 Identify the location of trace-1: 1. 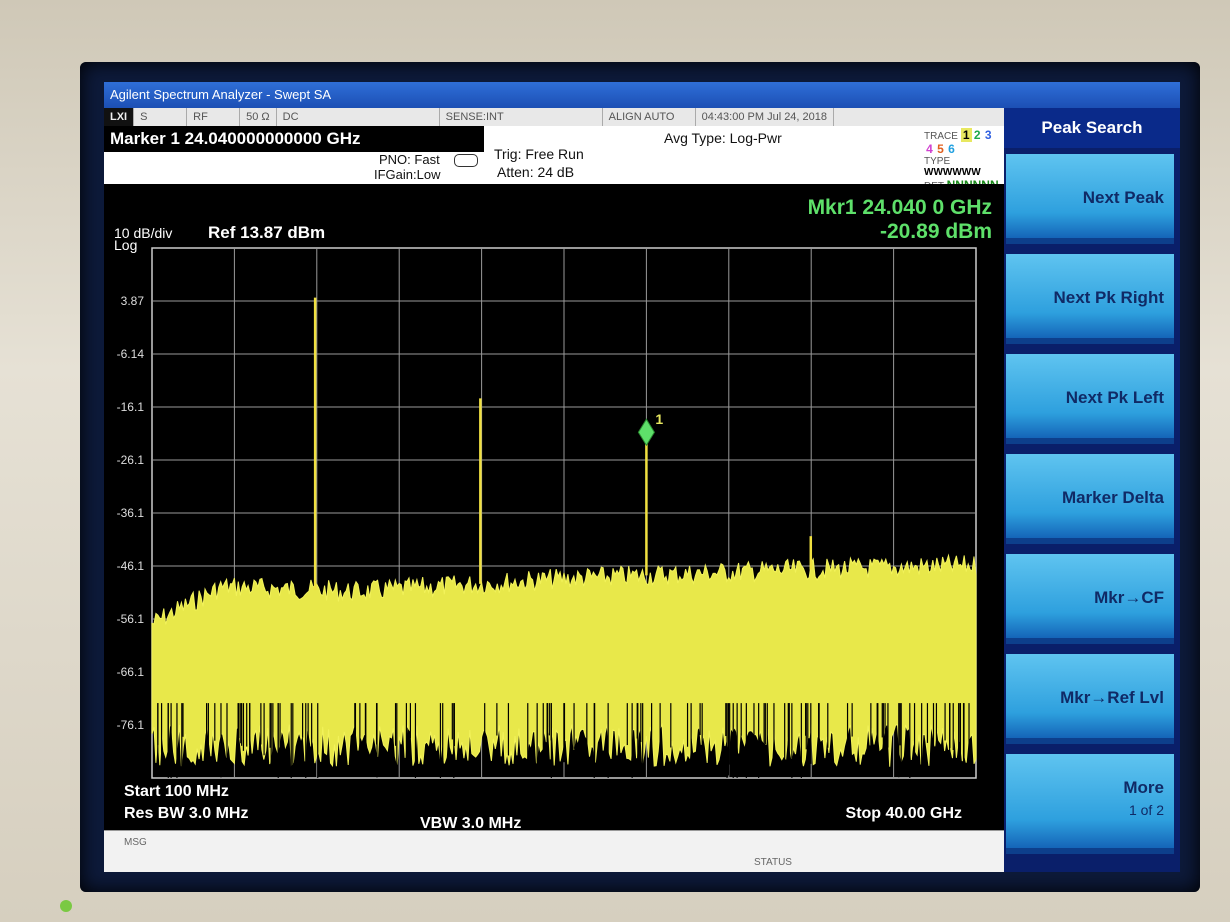
(966, 135).